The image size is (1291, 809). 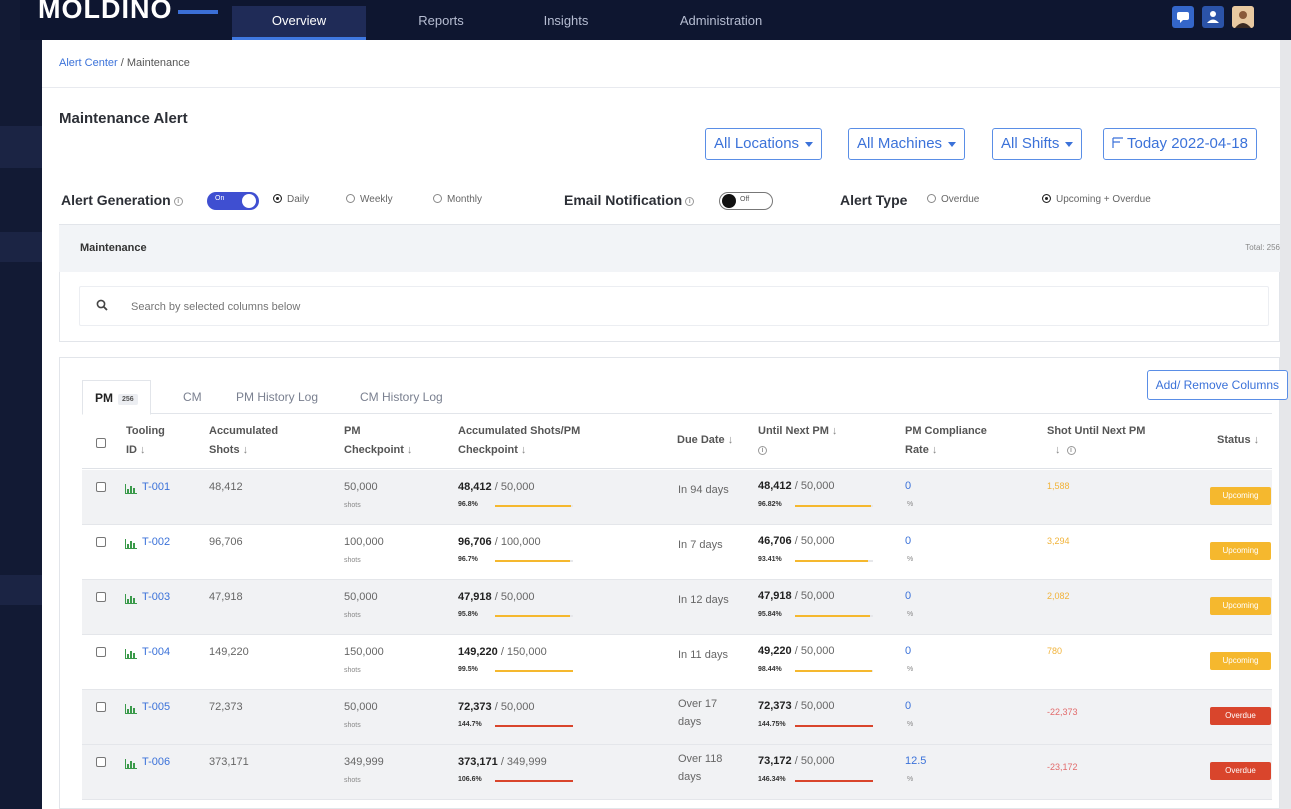 What do you see at coordinates (156, 487) in the screenshot?
I see `tooling-id-link: T-001` at bounding box center [156, 487].